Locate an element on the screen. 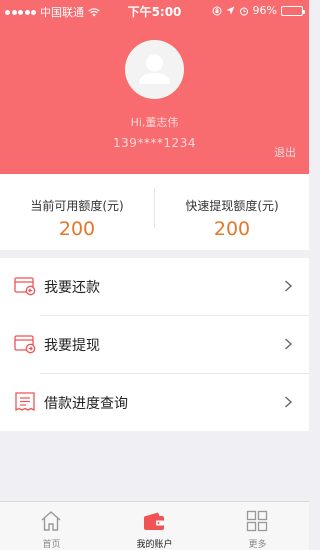 The height and width of the screenshot is (550, 320). tab-label-my-account: 我的账户 is located at coordinates (154, 545).